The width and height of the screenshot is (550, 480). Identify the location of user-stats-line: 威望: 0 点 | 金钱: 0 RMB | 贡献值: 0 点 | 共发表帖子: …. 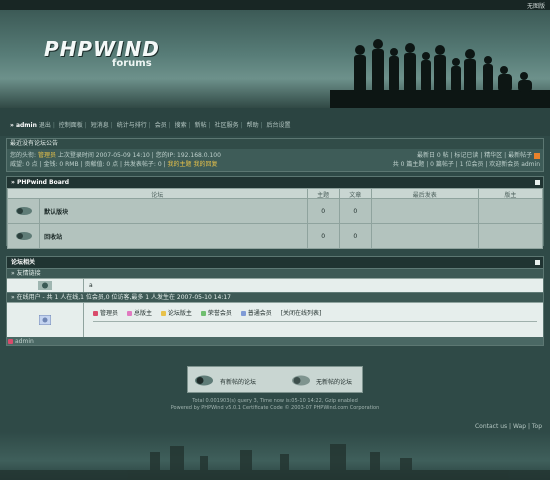
(113, 165).